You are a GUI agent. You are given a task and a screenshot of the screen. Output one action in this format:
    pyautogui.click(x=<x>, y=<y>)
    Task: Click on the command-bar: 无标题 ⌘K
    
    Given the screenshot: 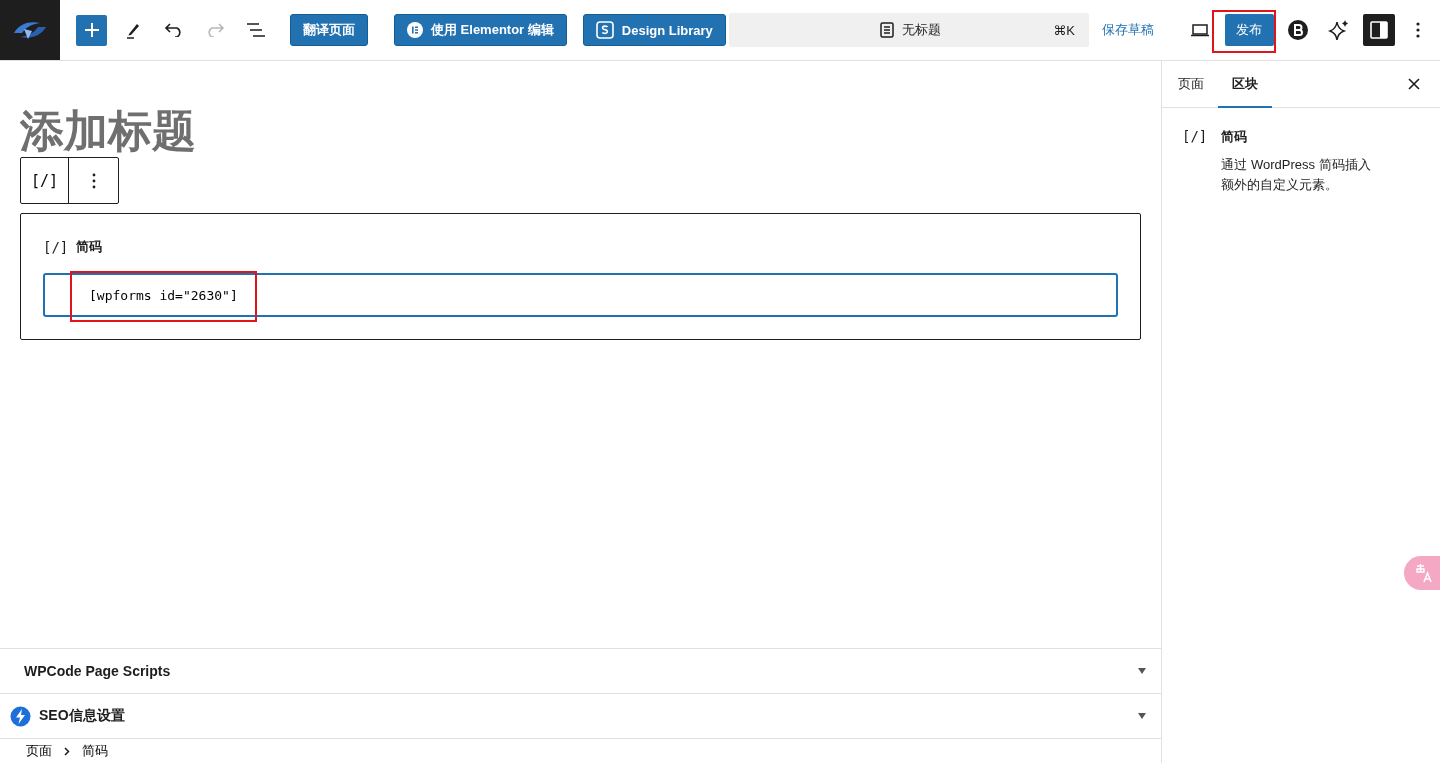 What is the action you would take?
    pyautogui.click(x=908, y=30)
    